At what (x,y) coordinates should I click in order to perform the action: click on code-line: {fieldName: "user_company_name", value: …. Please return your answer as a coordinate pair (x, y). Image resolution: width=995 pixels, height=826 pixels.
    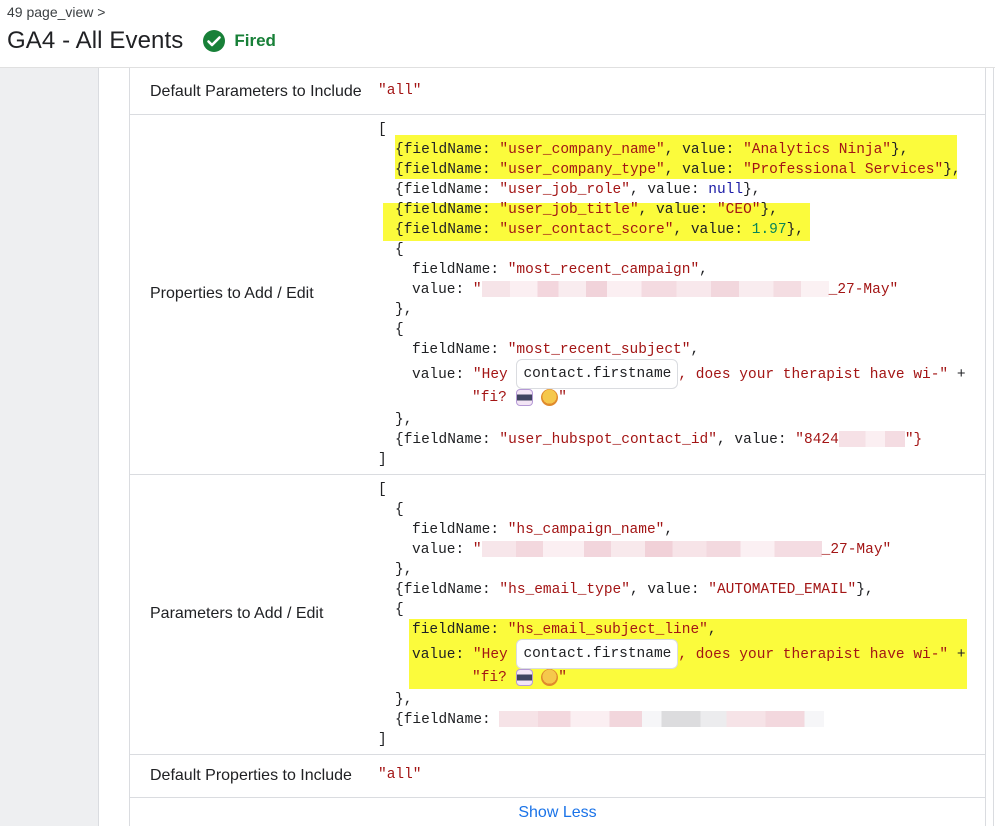
    Looking at the image, I should click on (651, 150).